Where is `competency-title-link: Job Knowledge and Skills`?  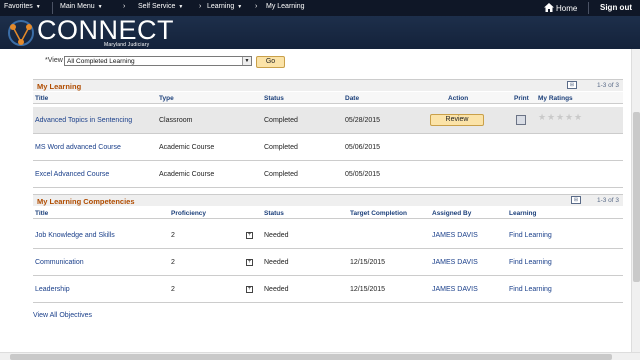
competency-title-link: Job Knowledge and Skills is located at coordinates (75, 235).